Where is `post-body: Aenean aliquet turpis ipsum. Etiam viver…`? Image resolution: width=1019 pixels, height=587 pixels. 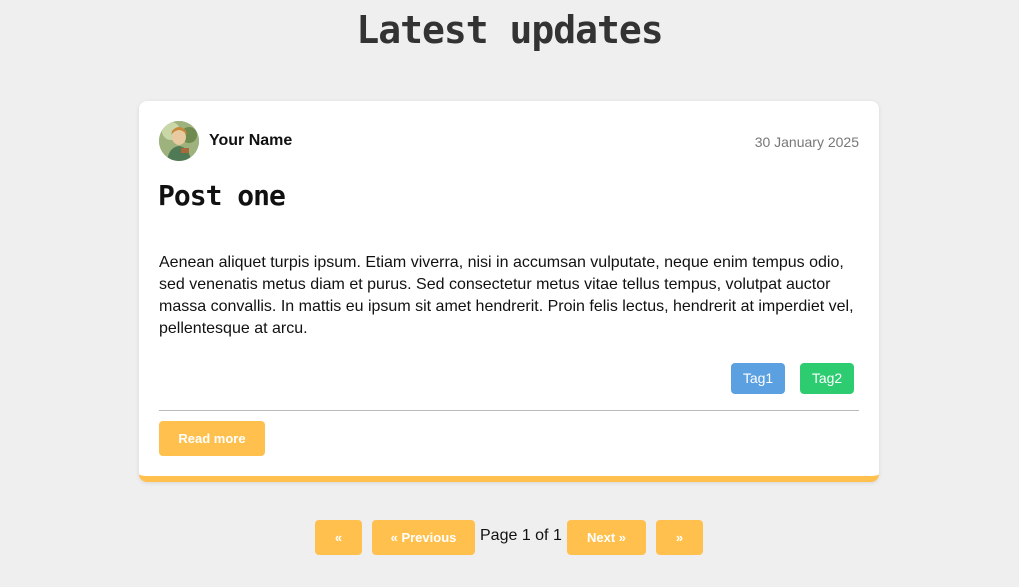
post-body: Aenean aliquet turpis ipsum. Etiam viver… is located at coordinates (506, 295).